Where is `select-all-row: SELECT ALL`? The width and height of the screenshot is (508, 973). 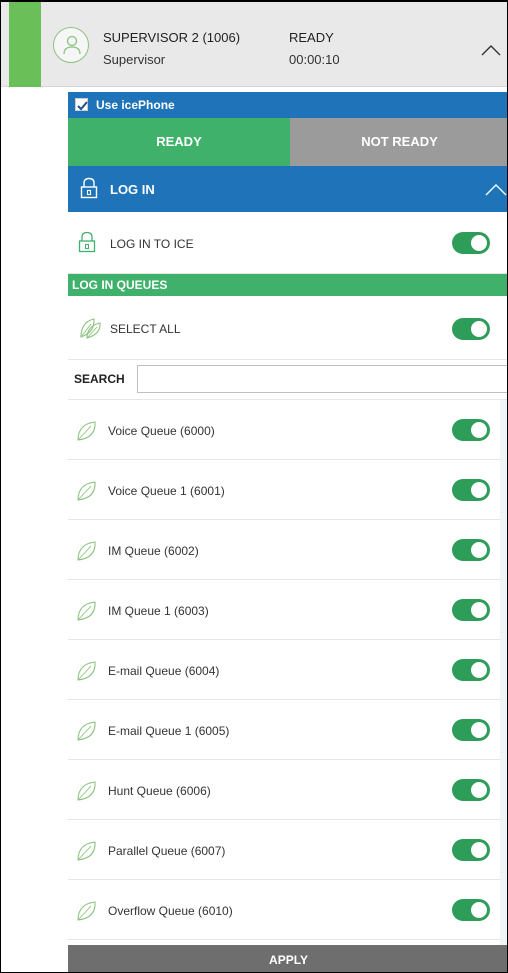
select-all-row: SELECT ALL is located at coordinates (287, 328).